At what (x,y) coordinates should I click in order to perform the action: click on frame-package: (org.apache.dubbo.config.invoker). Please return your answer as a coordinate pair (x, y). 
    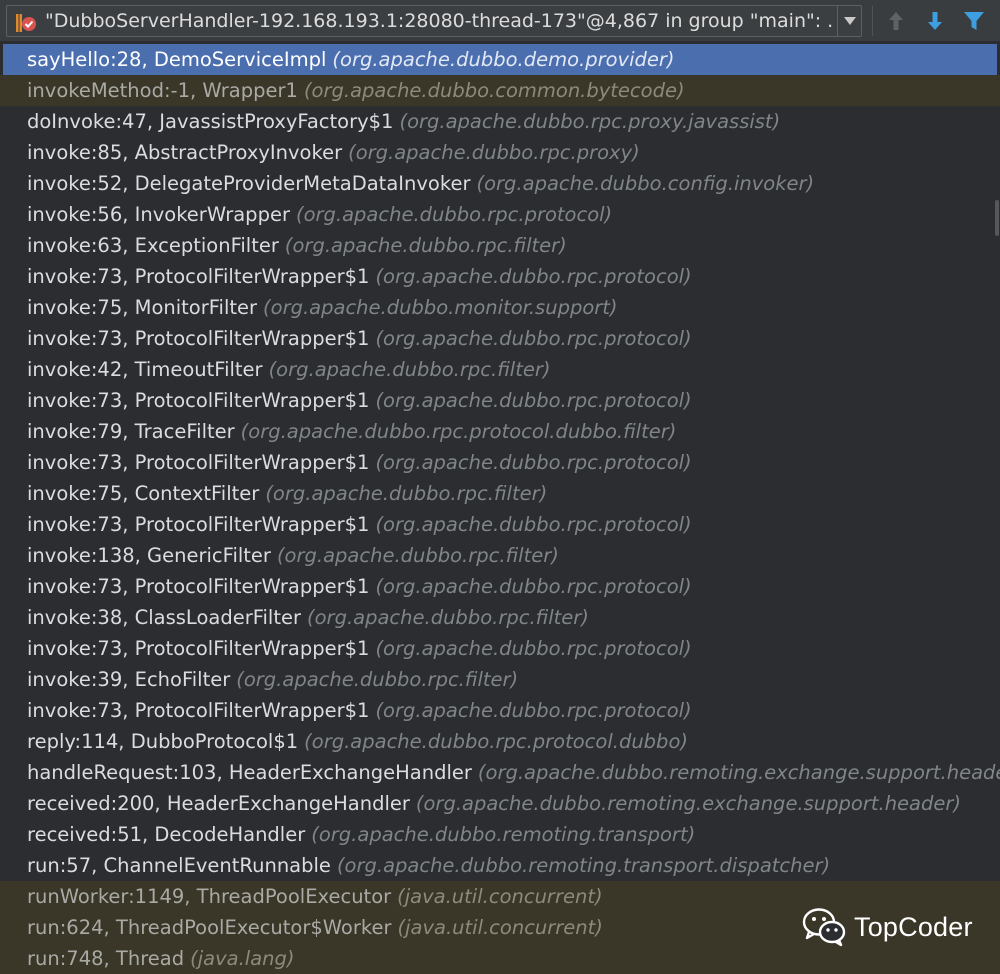
    Looking at the image, I should click on (645, 183).